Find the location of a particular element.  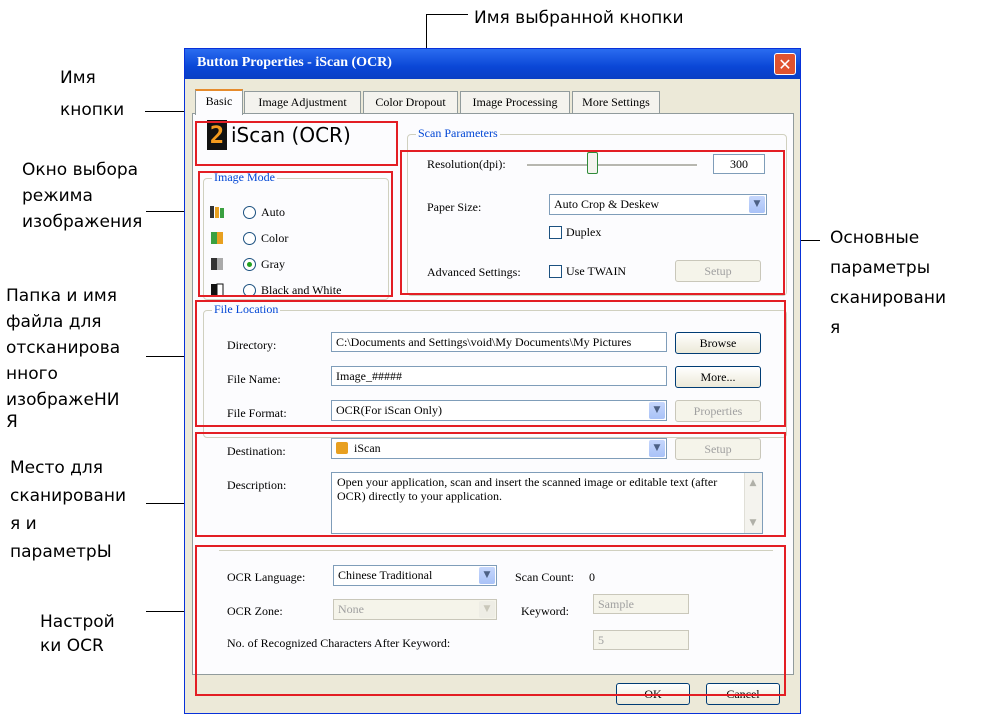

annotation-folder-6: Я is located at coordinates (12, 422).